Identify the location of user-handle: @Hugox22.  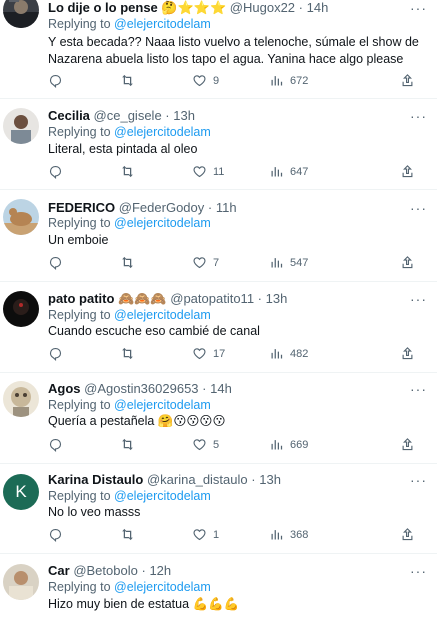
(262, 7).